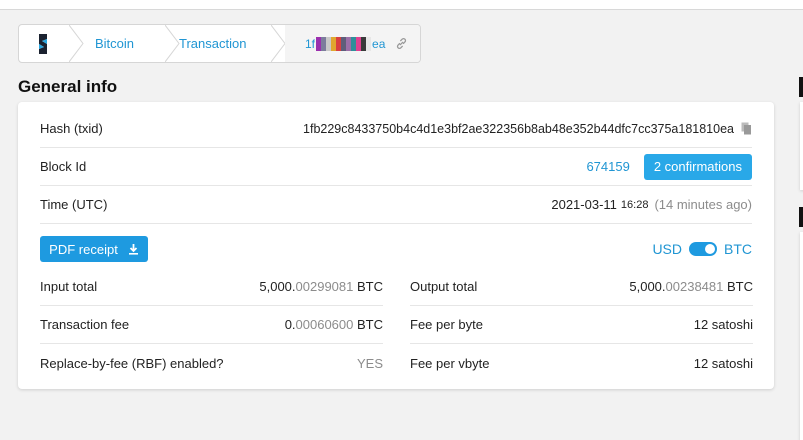 This screenshot has height=440, width=803. Describe the element at coordinates (76, 43) in the screenshot. I see `breadcrumb-separator` at that location.